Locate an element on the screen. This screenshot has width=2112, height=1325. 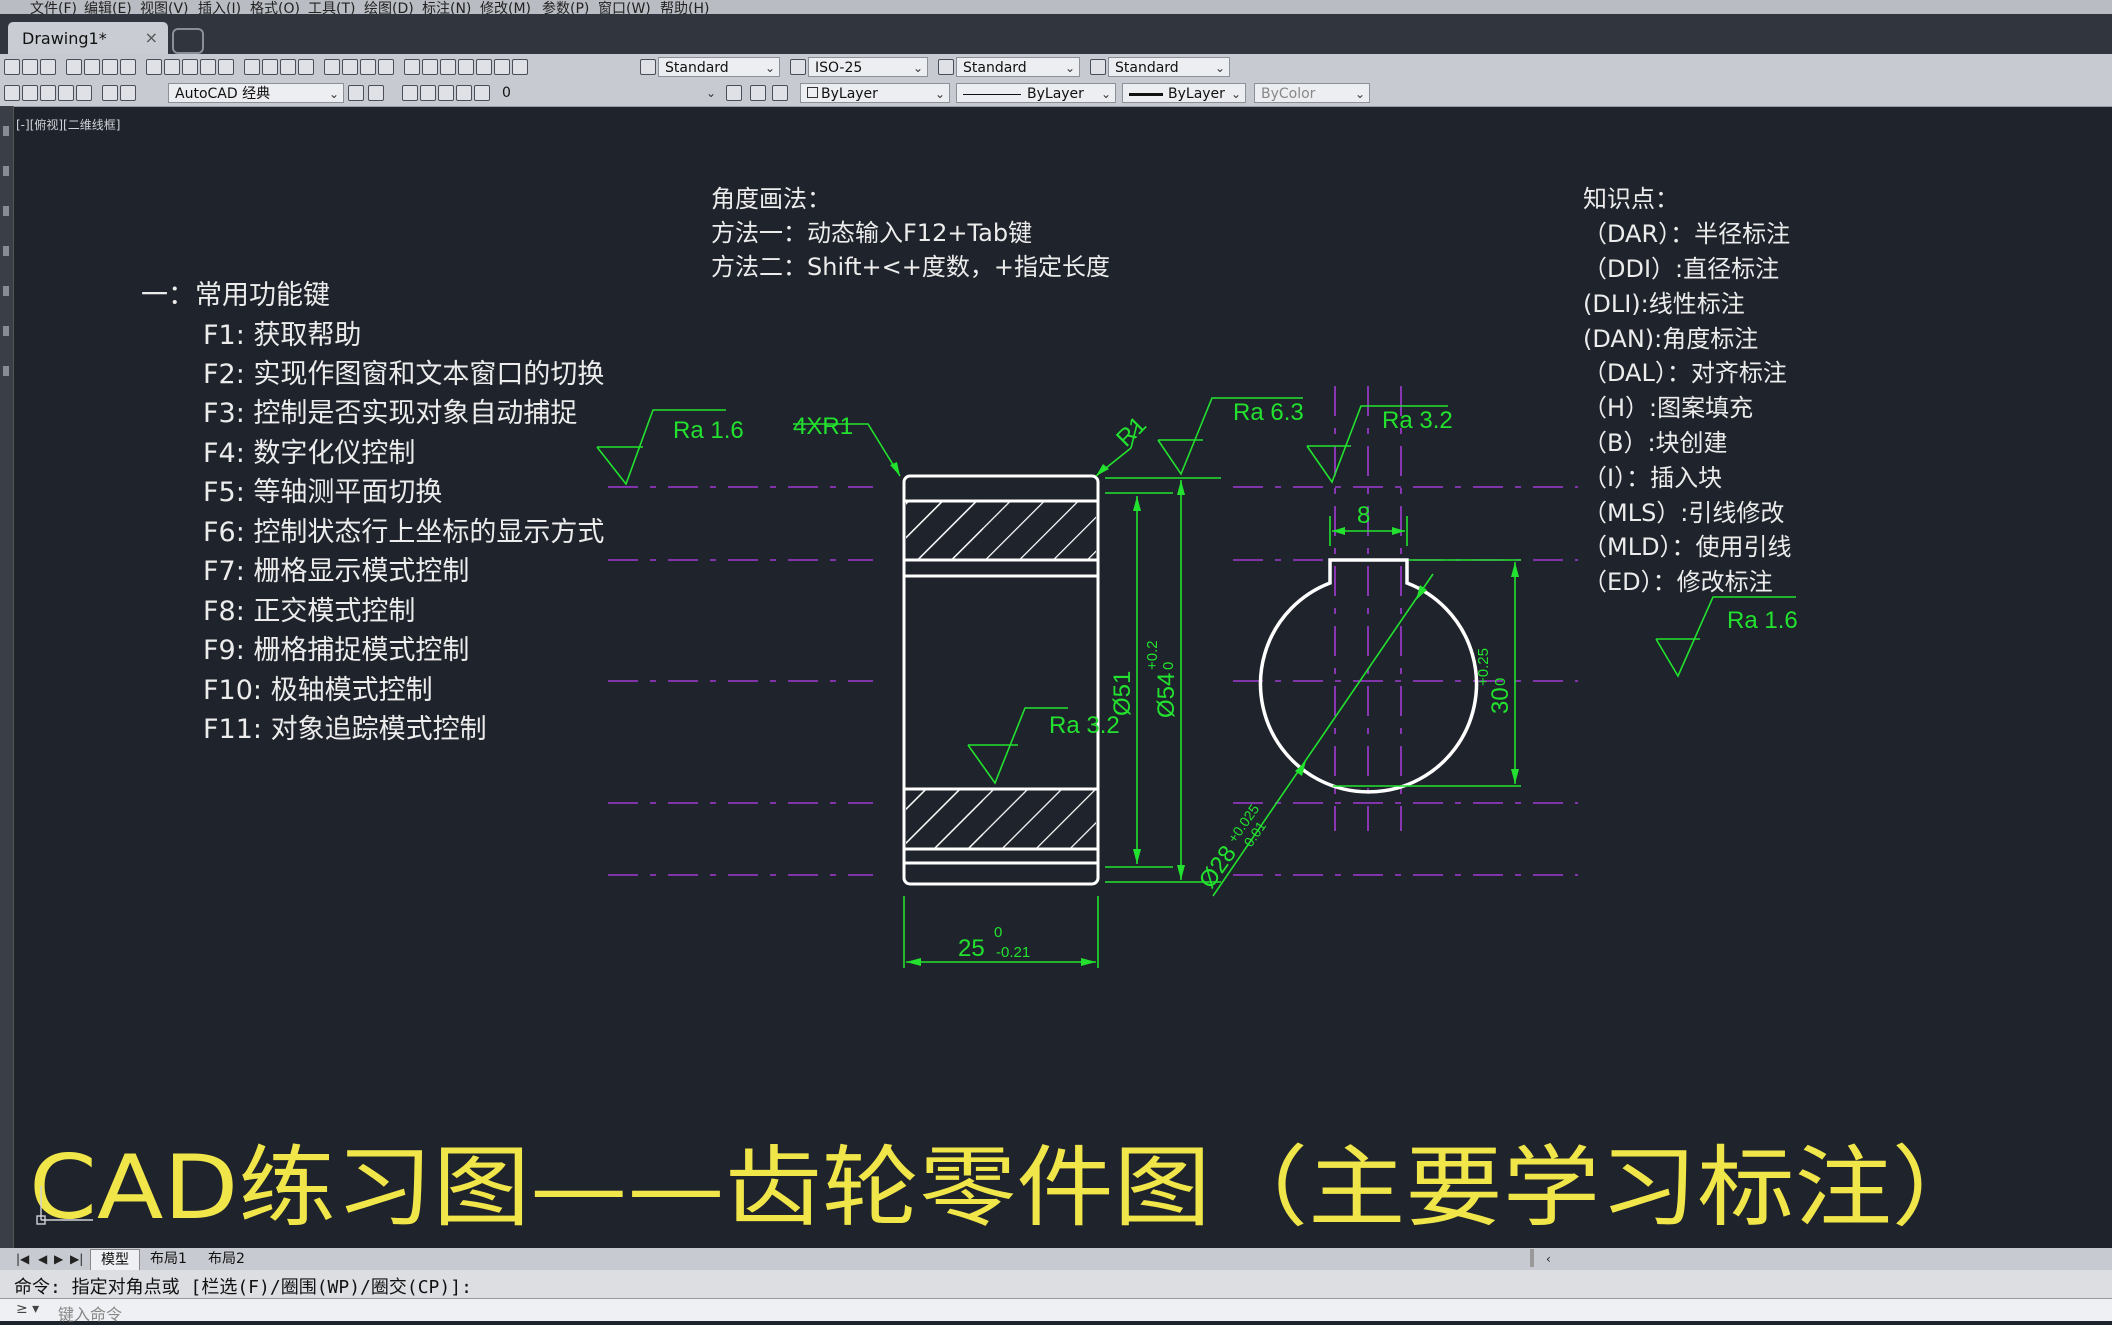
command-prompt-icon: ≥ ▾ is located at coordinates (27, 1309).